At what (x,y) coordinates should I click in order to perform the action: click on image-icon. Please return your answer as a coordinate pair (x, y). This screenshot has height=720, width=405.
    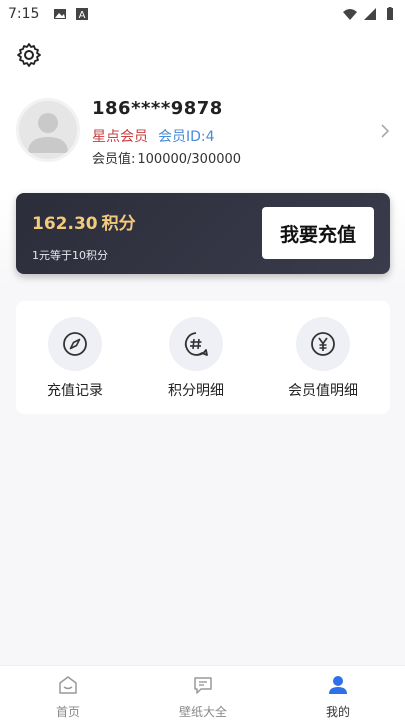
    Looking at the image, I should click on (60, 14).